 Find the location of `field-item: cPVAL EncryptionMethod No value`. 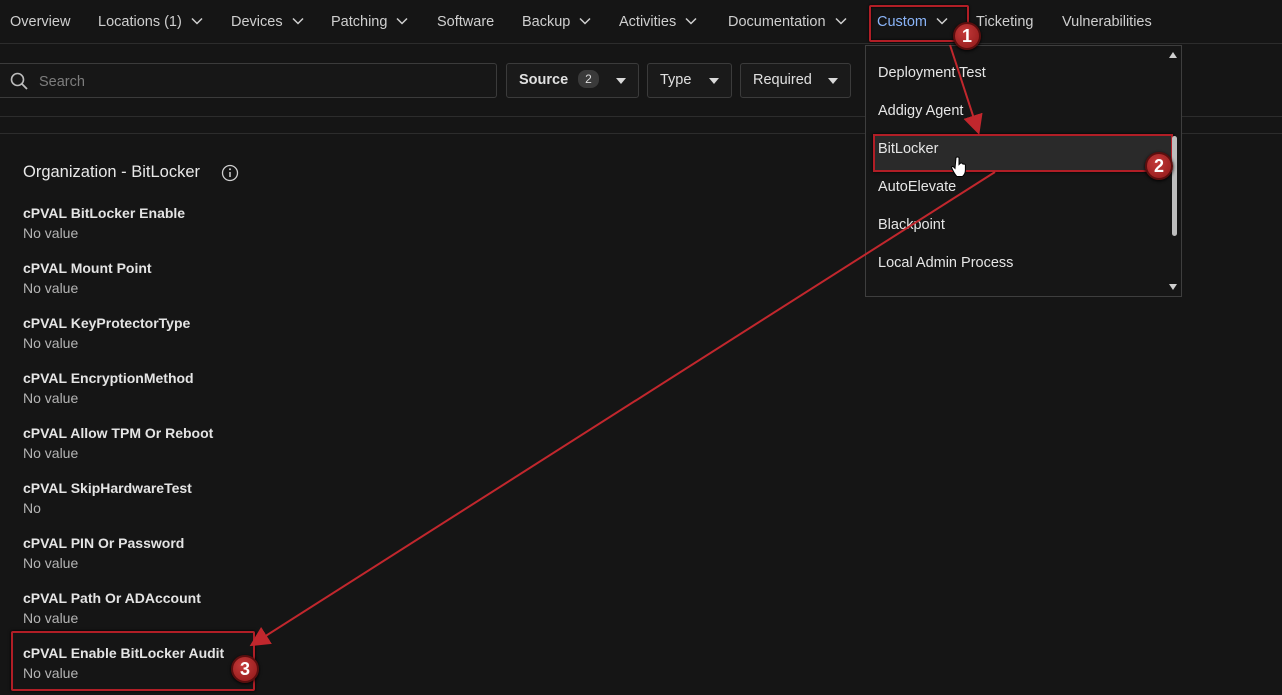

field-item: cPVAL EncryptionMethod No value is located at coordinates (108, 388).